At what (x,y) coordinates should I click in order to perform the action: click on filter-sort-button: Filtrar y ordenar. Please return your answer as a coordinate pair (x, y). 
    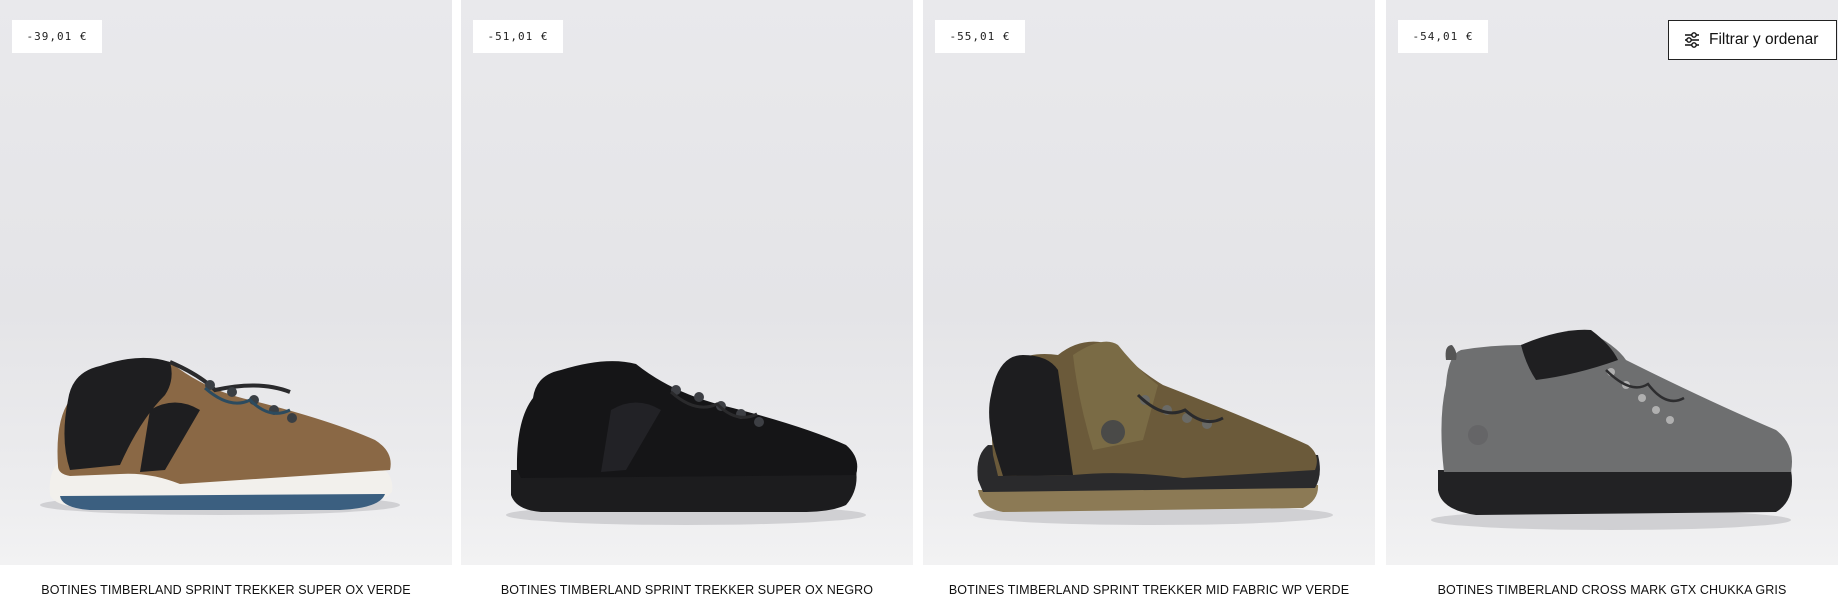
    Looking at the image, I should click on (1752, 40).